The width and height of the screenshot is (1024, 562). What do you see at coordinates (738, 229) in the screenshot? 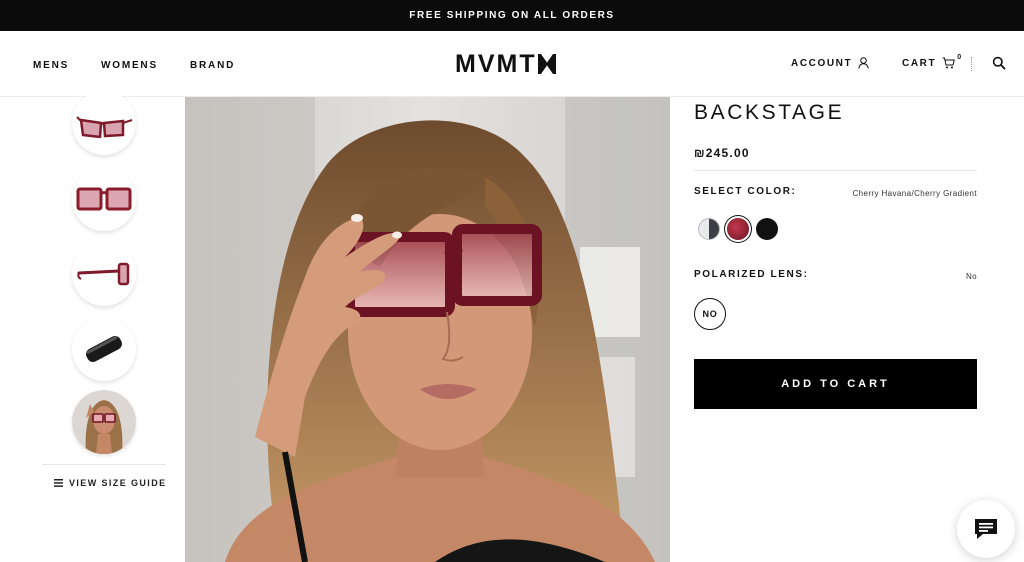
I see `color-swatch-cherry` at bounding box center [738, 229].